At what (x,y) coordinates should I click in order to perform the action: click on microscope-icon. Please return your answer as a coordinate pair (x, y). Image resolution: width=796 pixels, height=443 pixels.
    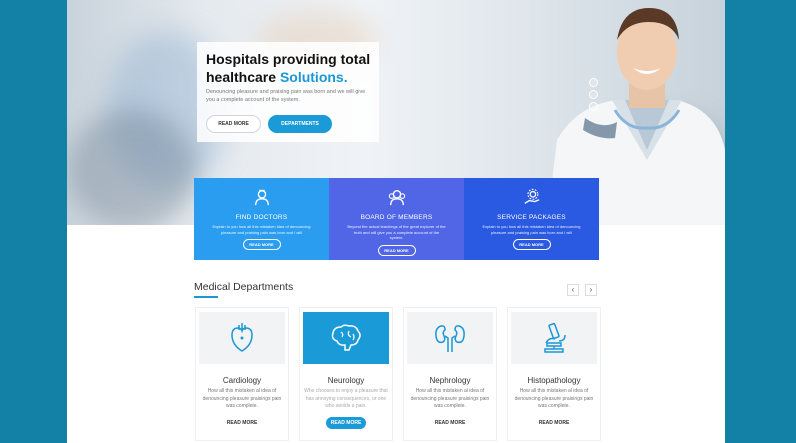
    Looking at the image, I should click on (555, 337).